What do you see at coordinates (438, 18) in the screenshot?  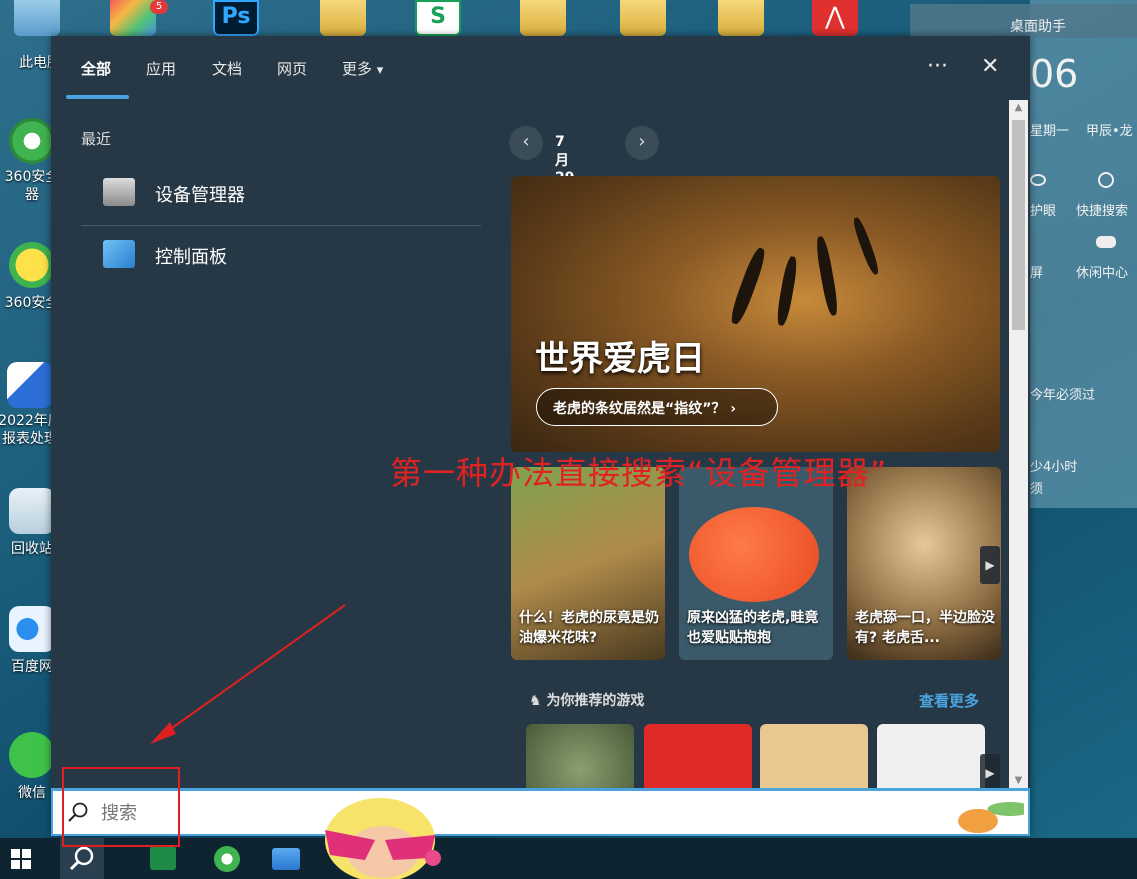 I see `wps-sheet-icon: S` at bounding box center [438, 18].